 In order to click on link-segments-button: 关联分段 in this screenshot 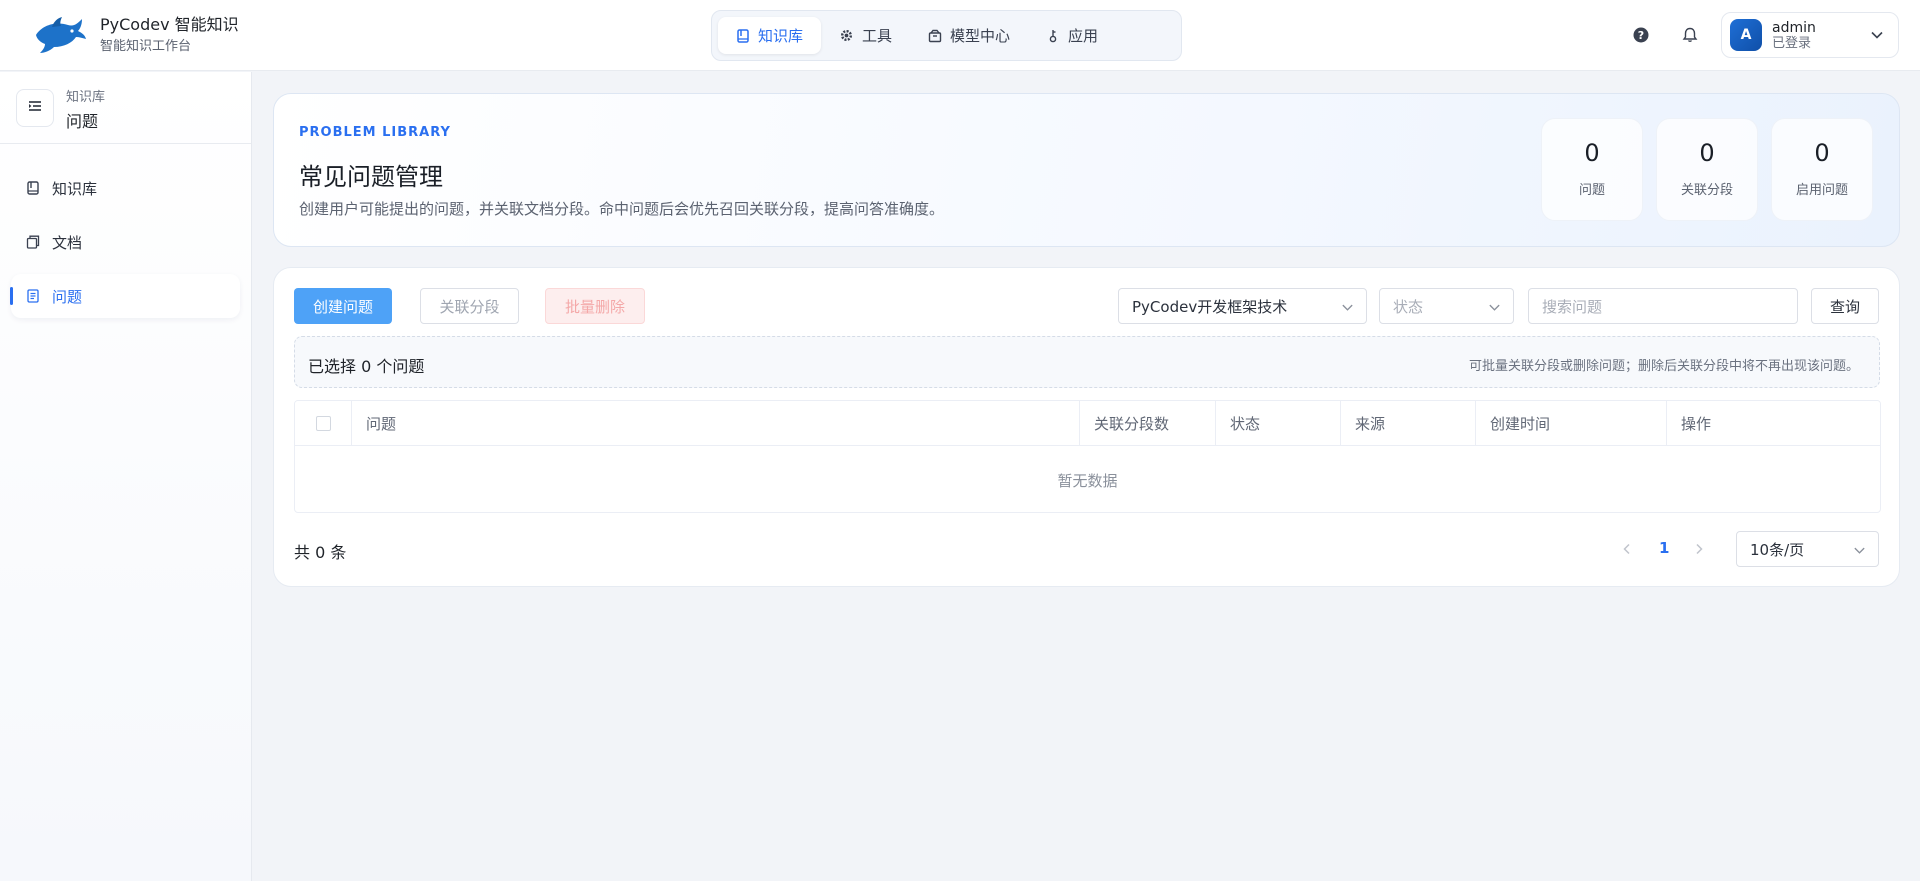, I will do `click(469, 306)`.